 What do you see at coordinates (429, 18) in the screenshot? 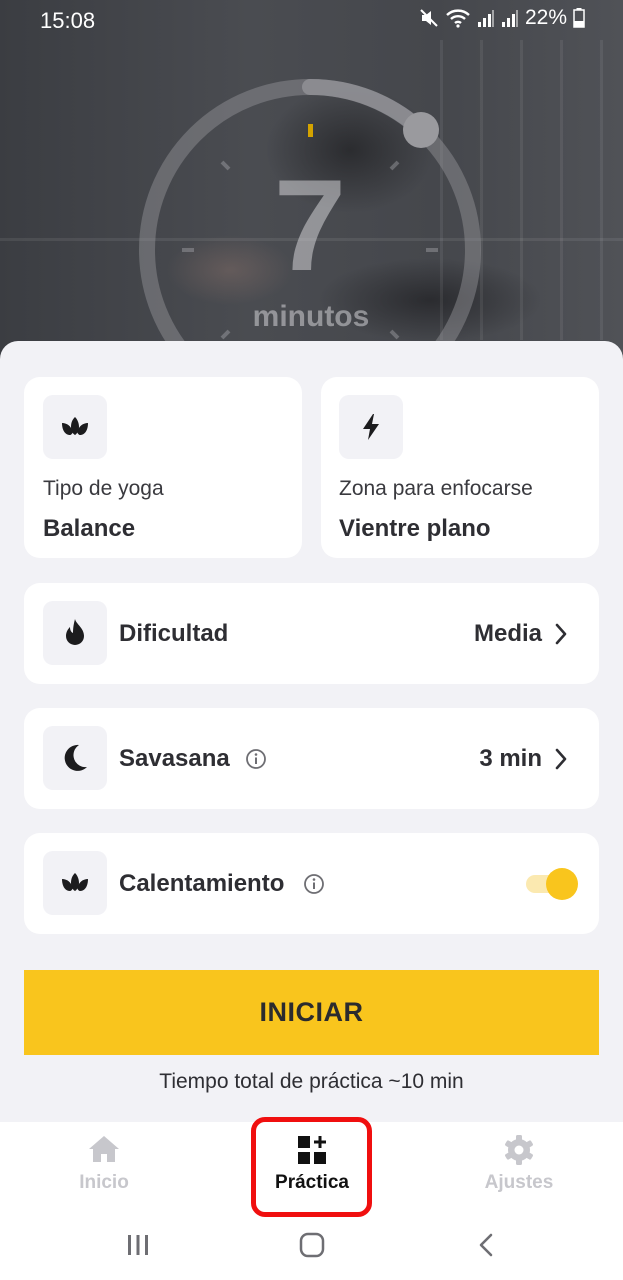
I see `mute-icon` at bounding box center [429, 18].